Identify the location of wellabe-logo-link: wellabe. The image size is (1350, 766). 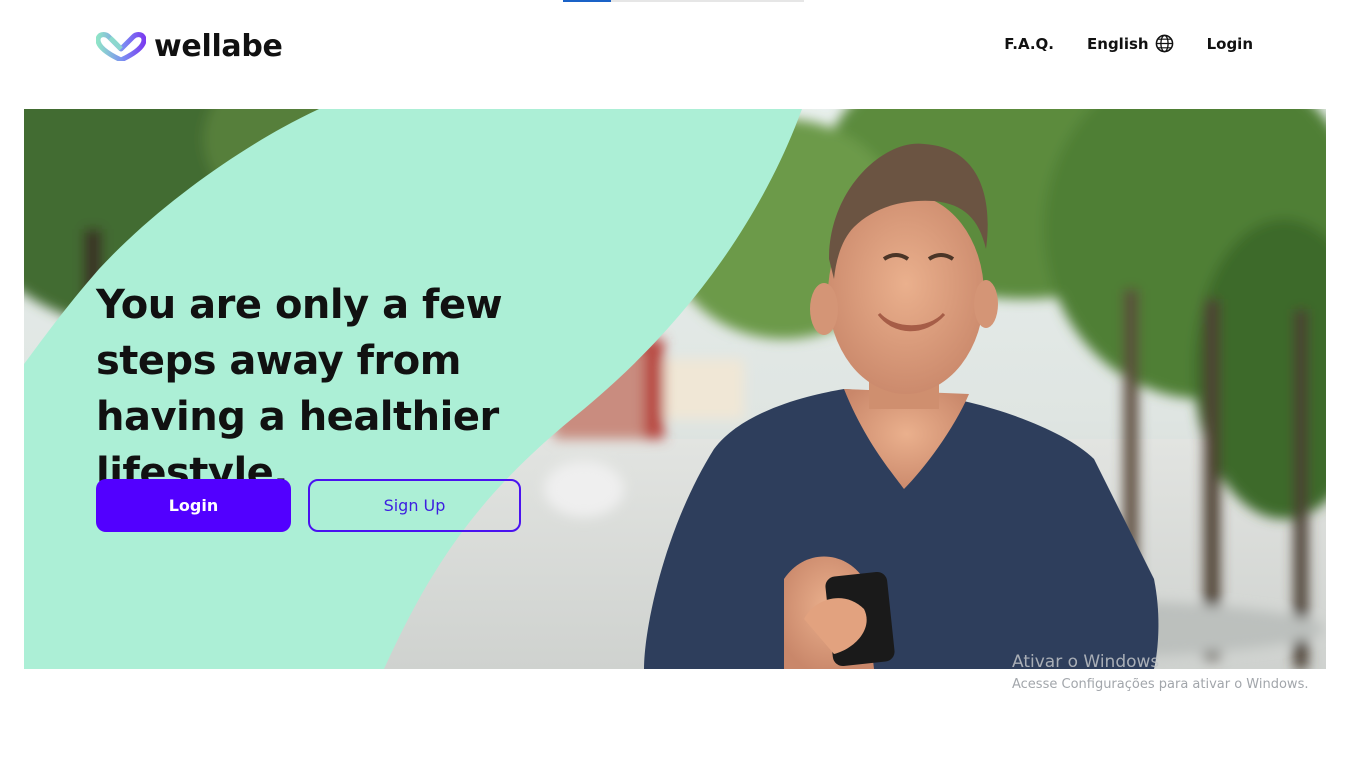
(189, 46).